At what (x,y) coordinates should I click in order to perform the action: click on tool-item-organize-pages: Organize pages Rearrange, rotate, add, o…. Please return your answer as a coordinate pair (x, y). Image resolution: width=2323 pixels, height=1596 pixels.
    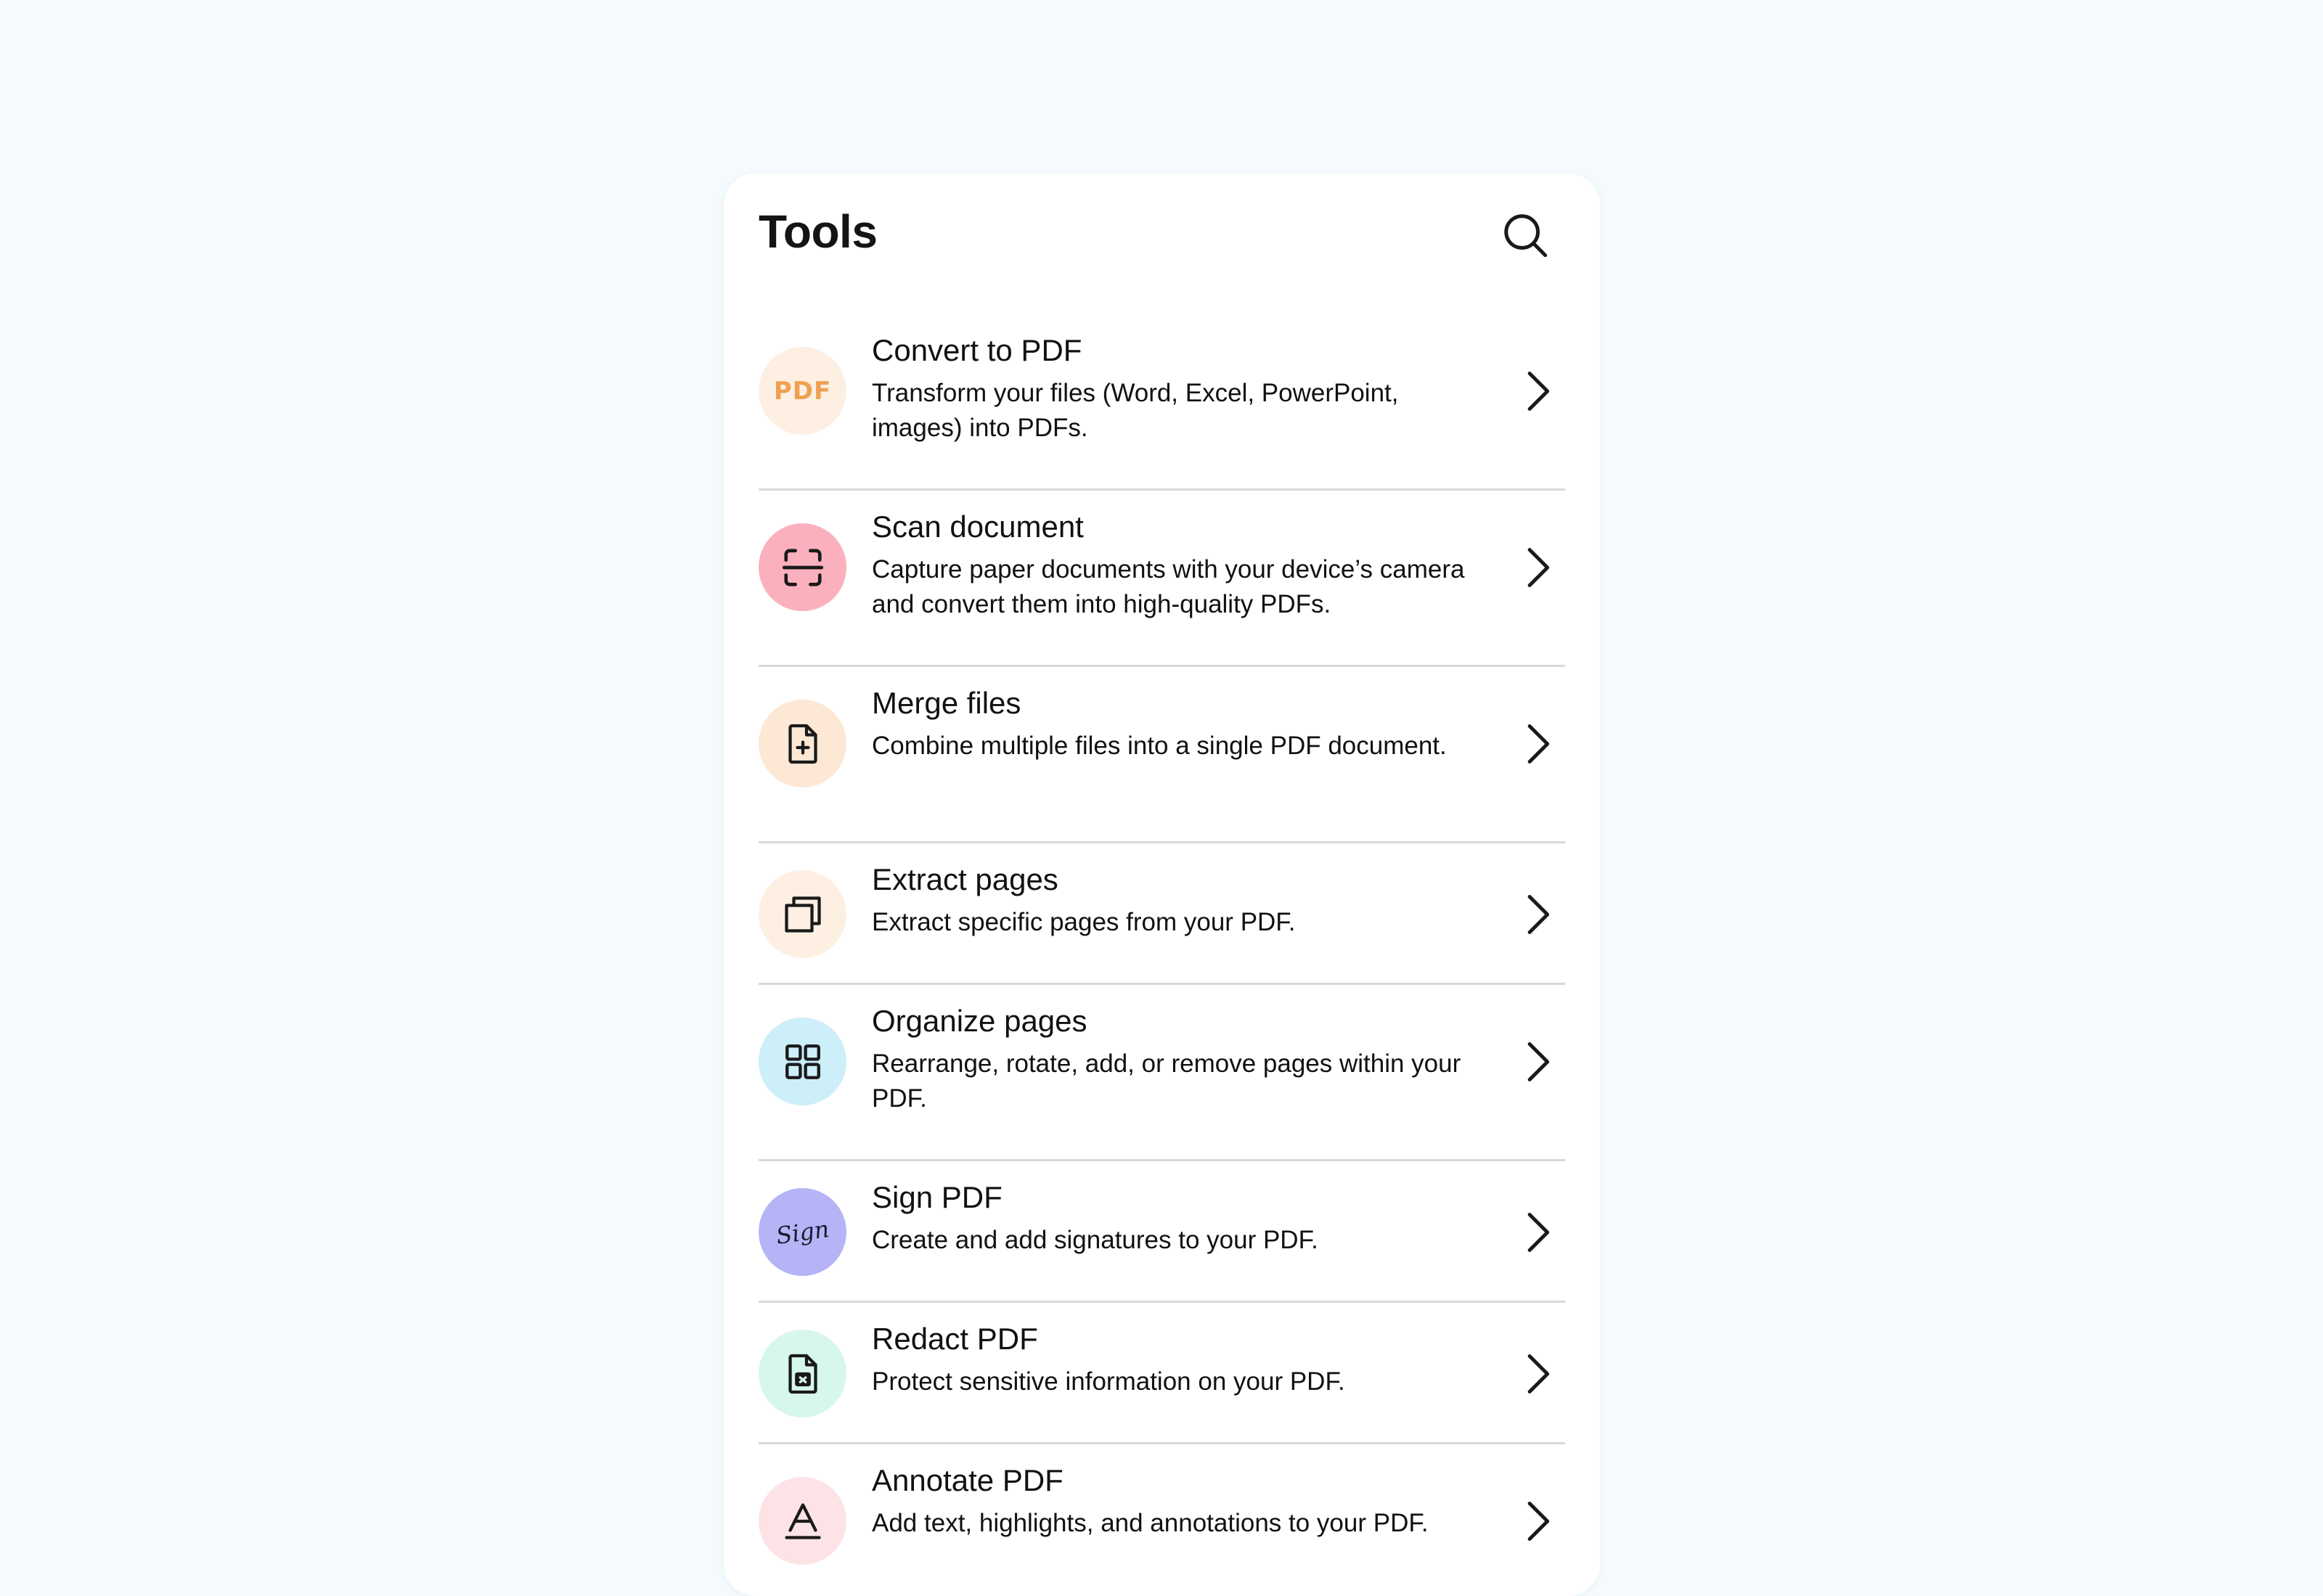
    Looking at the image, I should click on (1162, 1073).